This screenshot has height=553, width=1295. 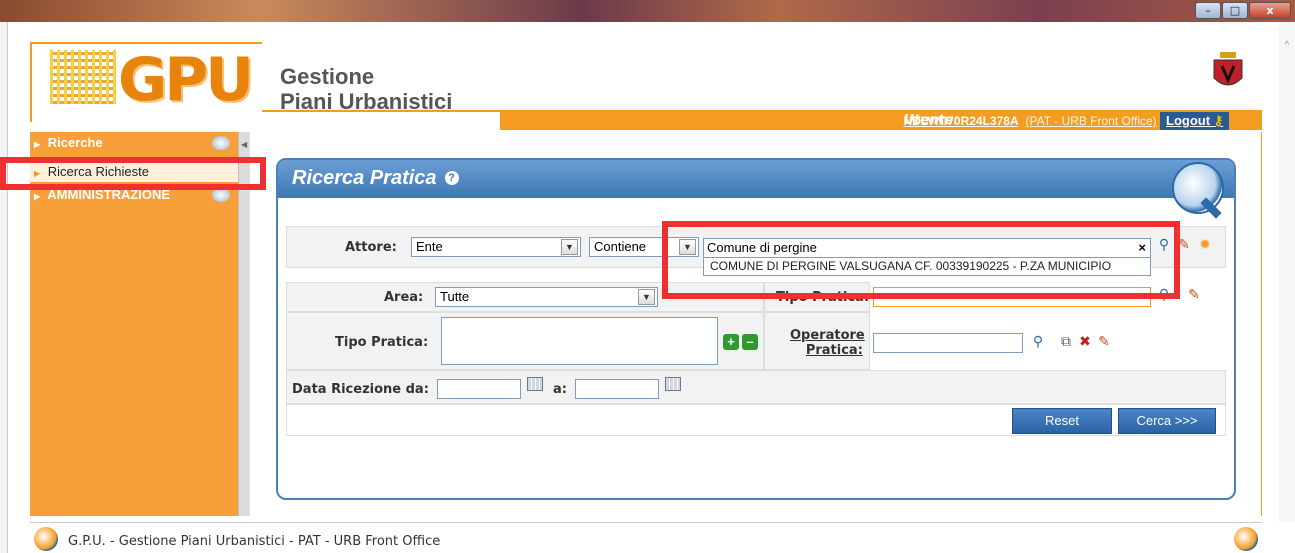 I want to click on highlight-box-sidebar, so click(x=133, y=173).